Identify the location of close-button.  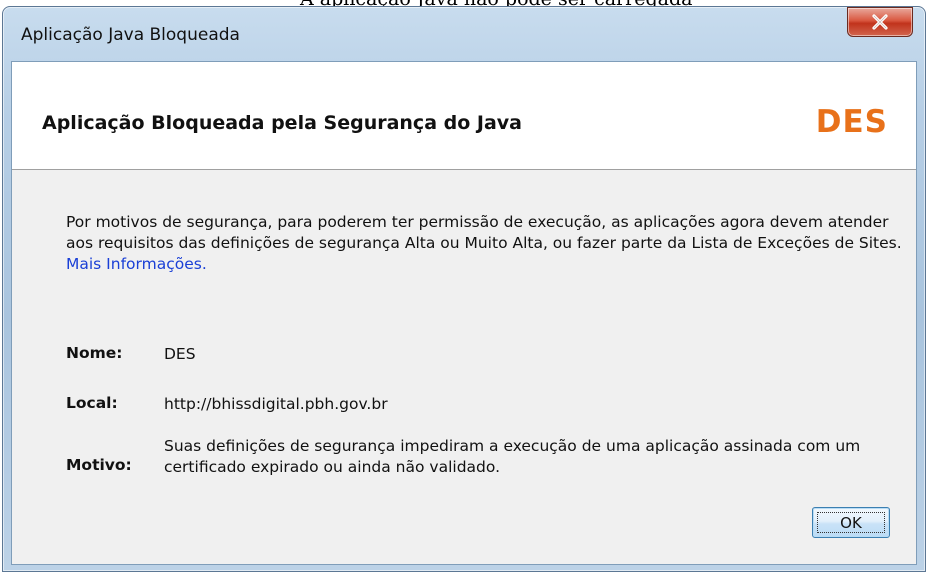
(880, 22).